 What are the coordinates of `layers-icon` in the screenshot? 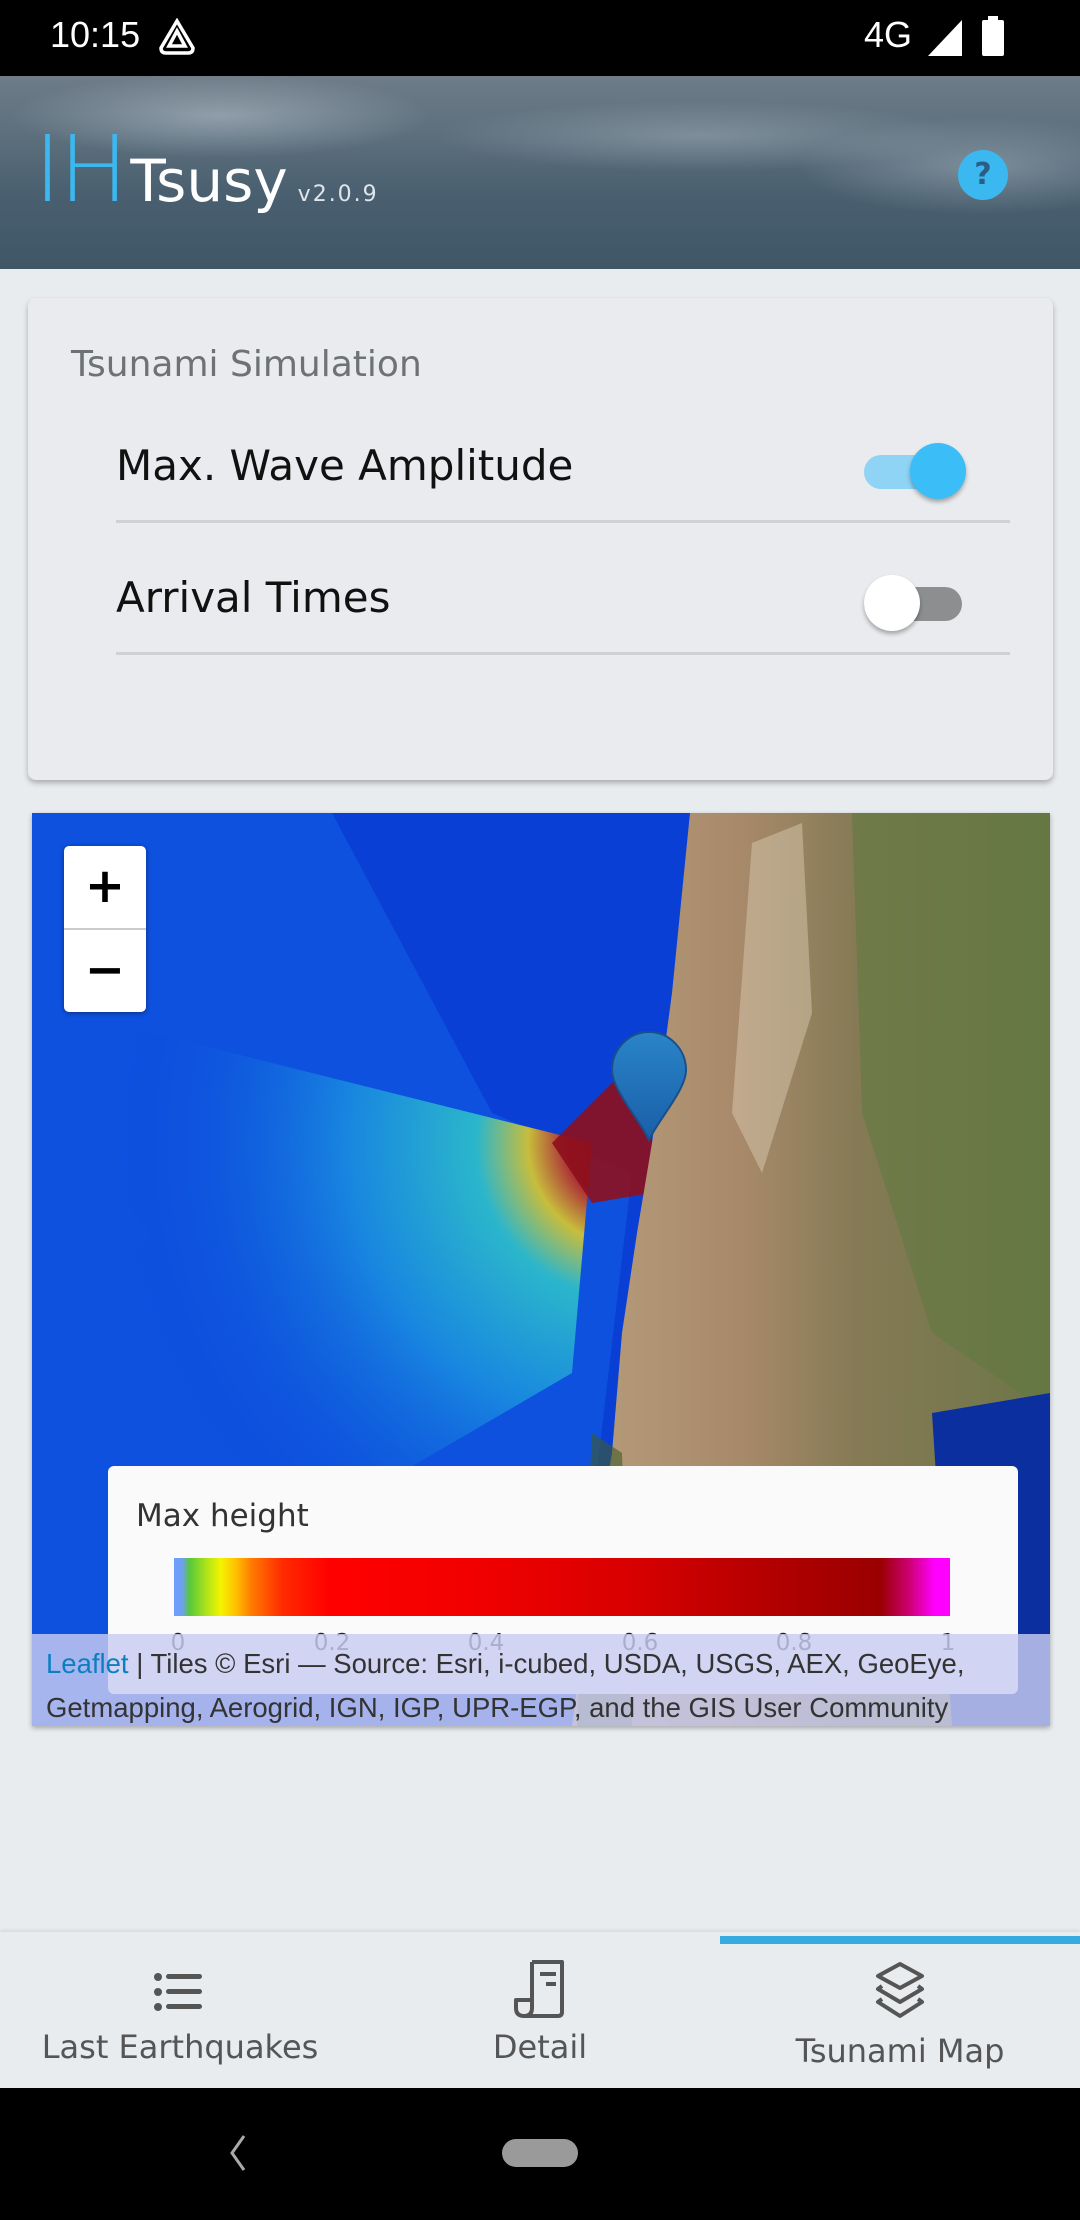 It's located at (900, 1990).